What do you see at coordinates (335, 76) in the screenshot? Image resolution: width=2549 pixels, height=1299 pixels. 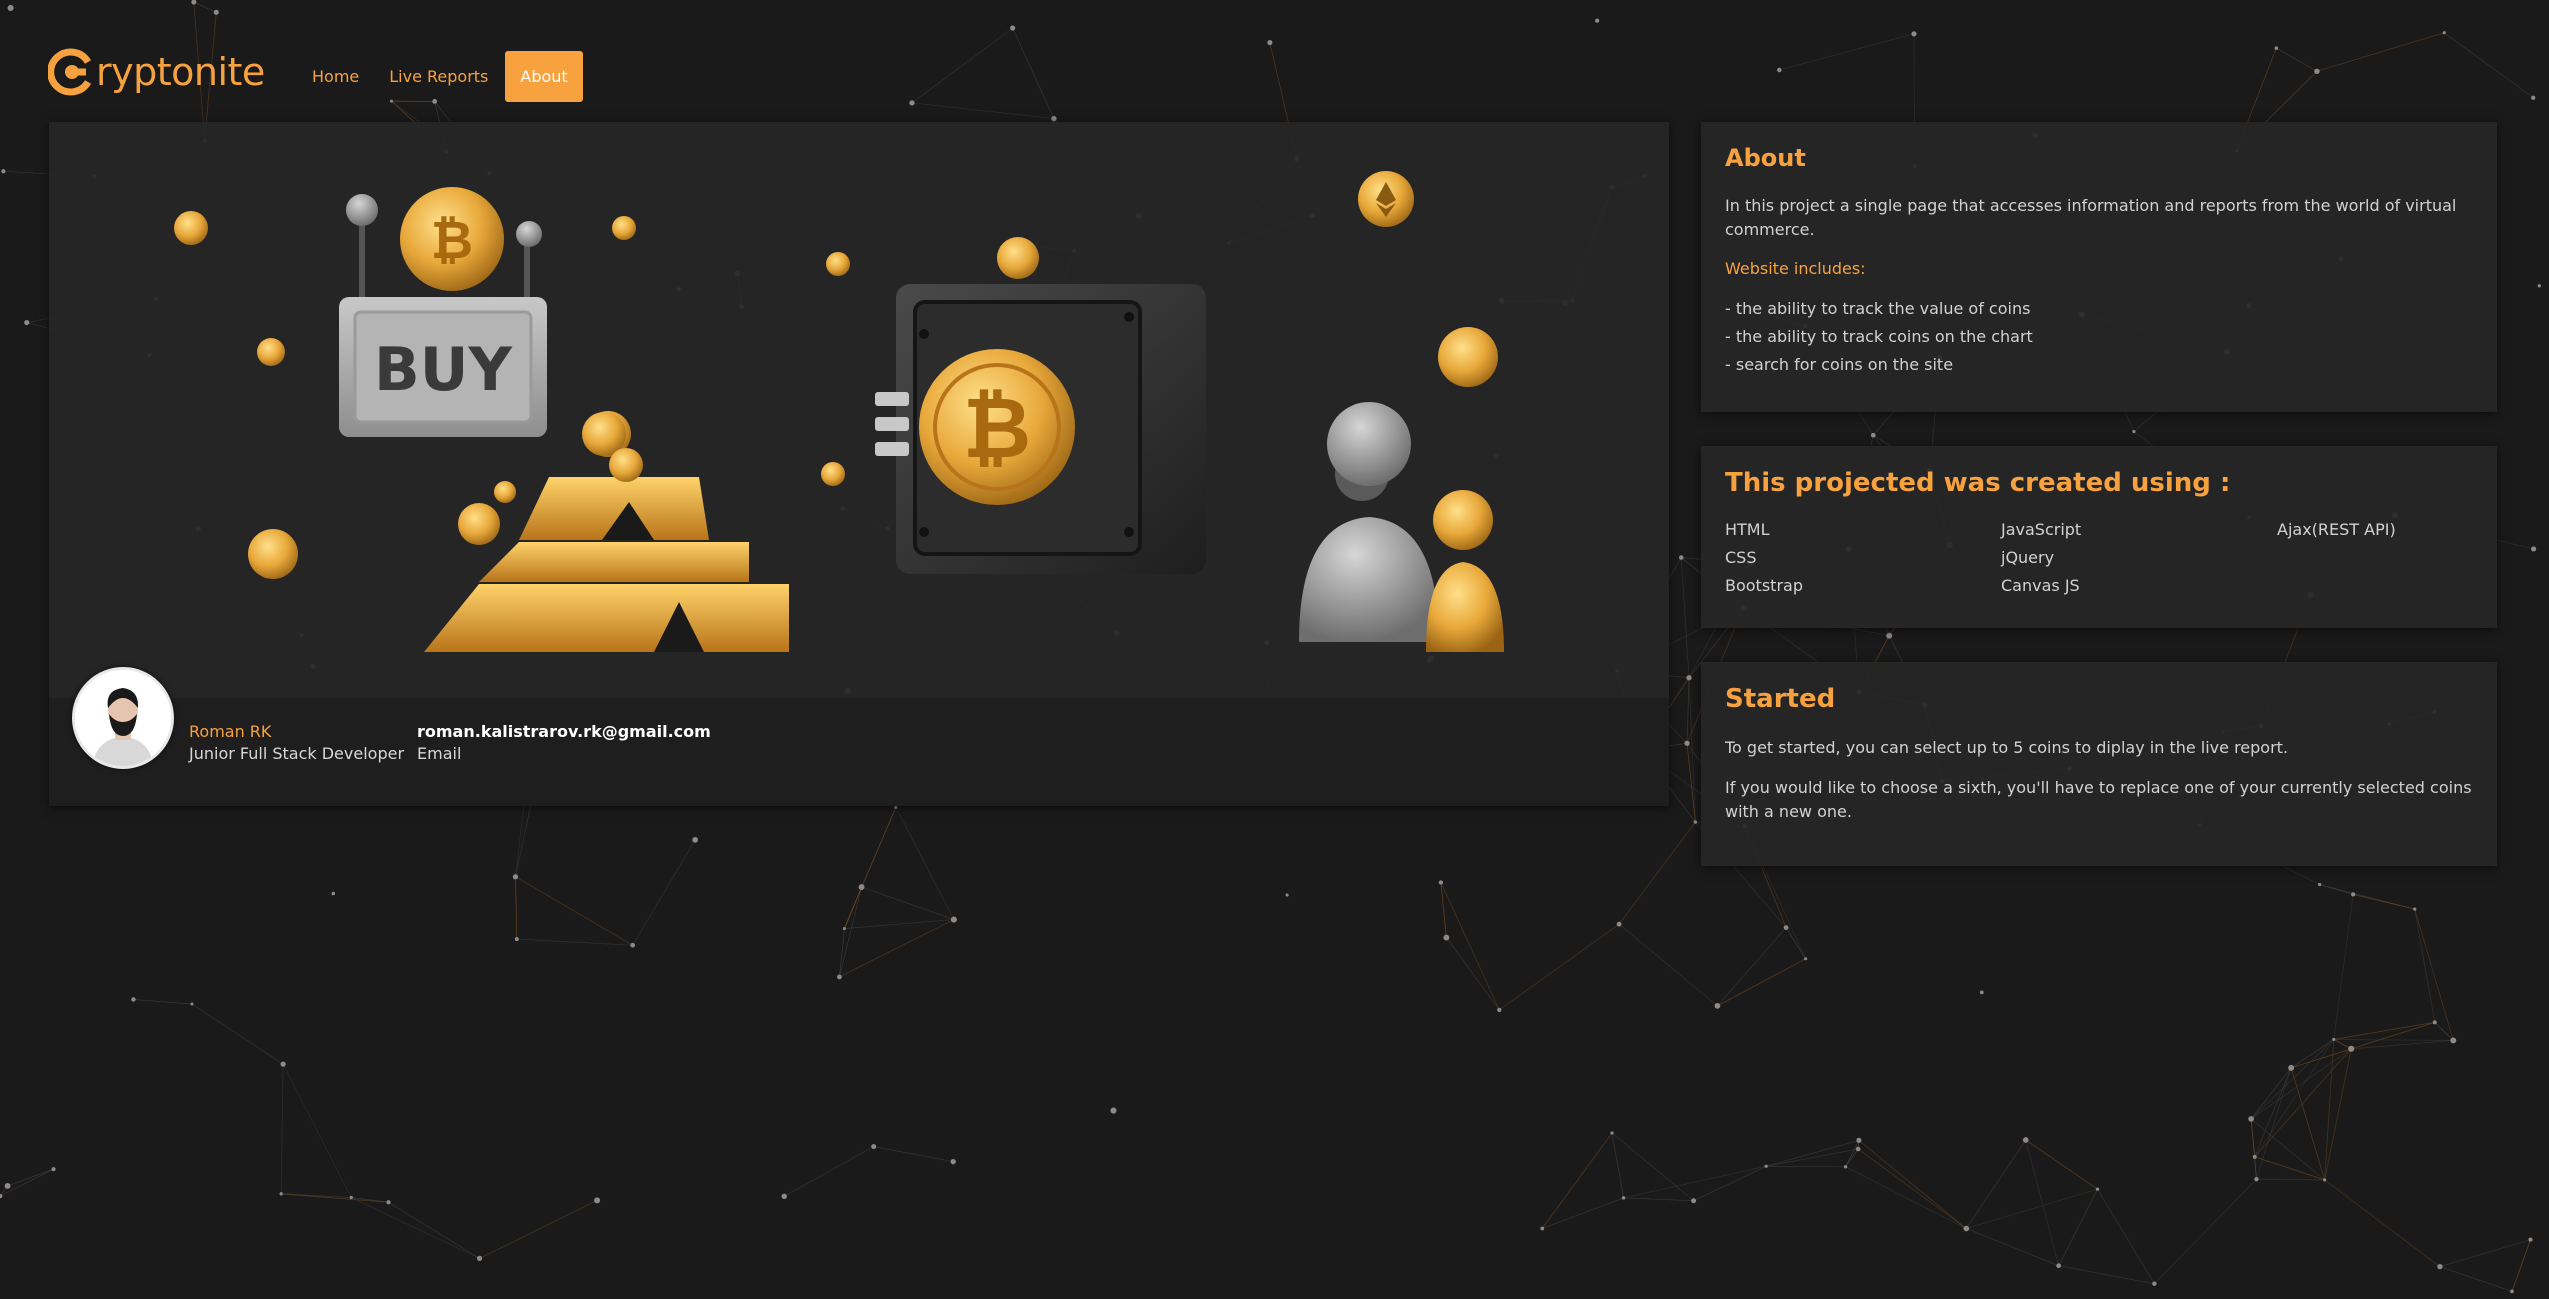 I see `nav-home-link: Home` at bounding box center [335, 76].